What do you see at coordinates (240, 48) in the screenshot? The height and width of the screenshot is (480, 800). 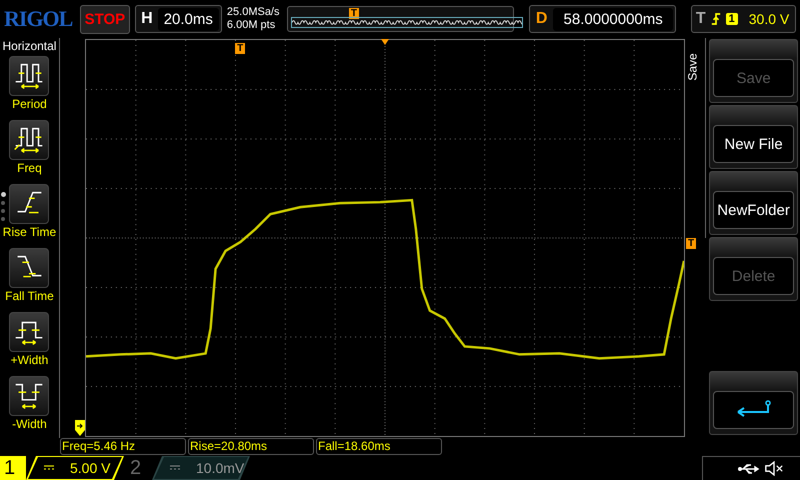 I see `trigger-position-marker: T` at bounding box center [240, 48].